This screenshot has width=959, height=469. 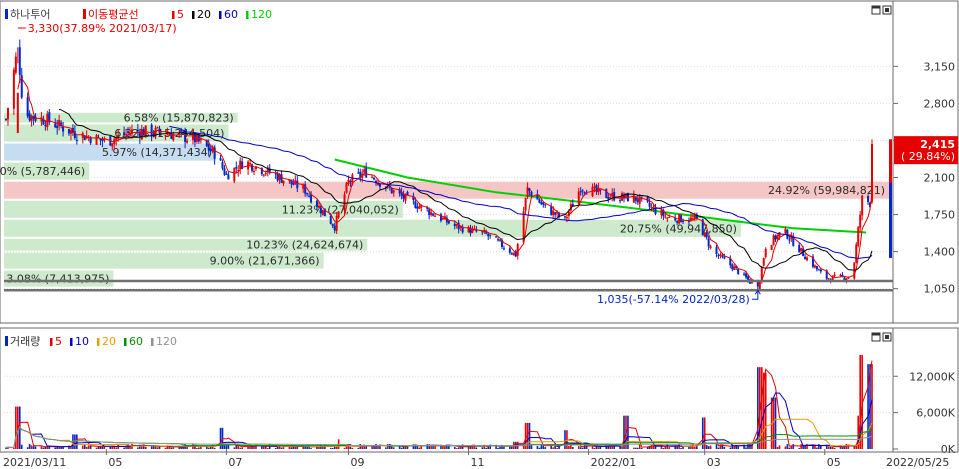 What do you see at coordinates (673, 299) in the screenshot?
I see `min-price-annotation: 1,035(-57.14% 2022/03/28)` at bounding box center [673, 299].